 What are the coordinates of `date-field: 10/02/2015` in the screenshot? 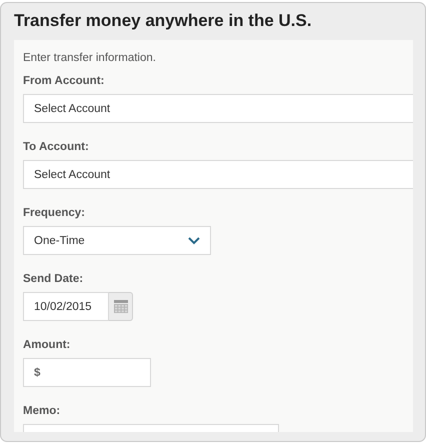 It's located at (66, 306).